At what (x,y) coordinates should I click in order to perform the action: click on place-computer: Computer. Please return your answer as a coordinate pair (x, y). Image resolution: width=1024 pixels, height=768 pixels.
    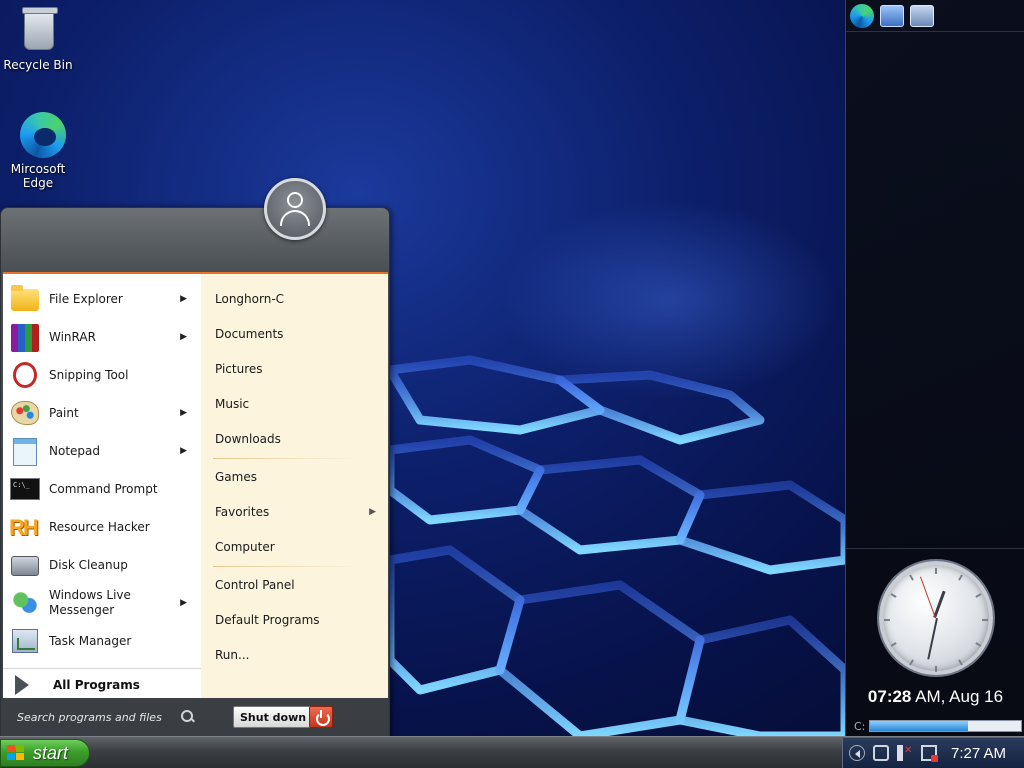
    Looking at the image, I should click on (245, 547).